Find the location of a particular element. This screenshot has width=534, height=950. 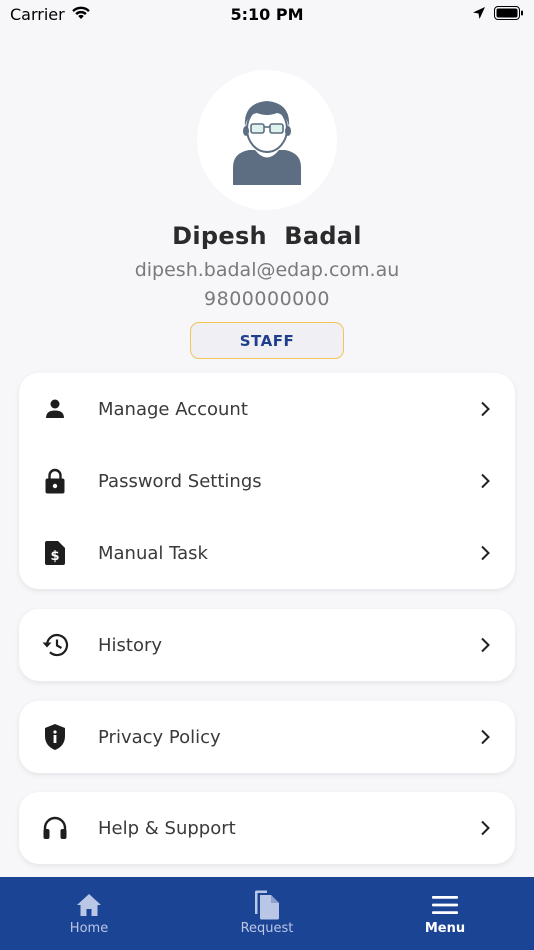

menu-item-label: Manage Account is located at coordinates (173, 409).